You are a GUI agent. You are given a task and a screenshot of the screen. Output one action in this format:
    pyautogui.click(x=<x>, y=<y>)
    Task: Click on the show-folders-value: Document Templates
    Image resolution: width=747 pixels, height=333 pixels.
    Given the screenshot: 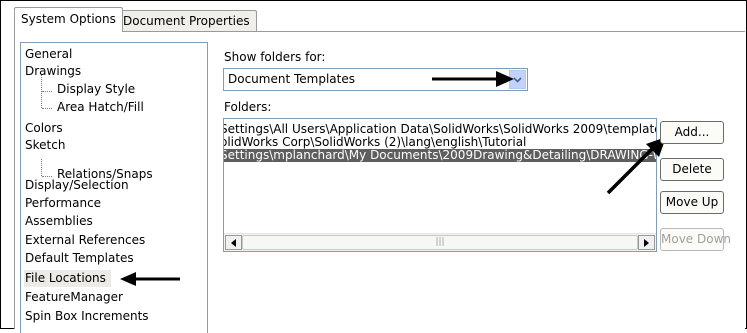 What is the action you would take?
    pyautogui.click(x=291, y=79)
    